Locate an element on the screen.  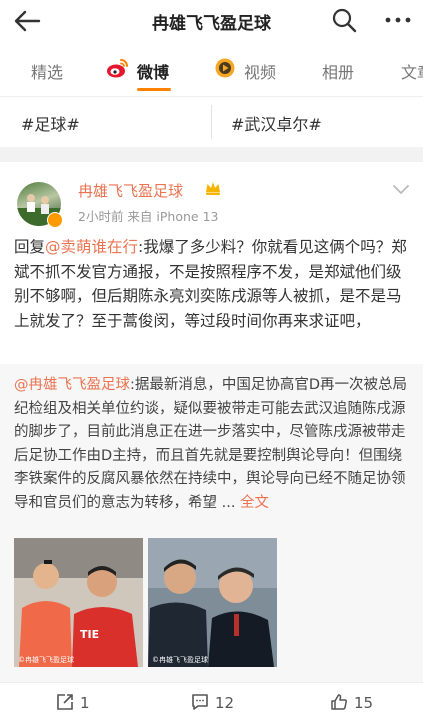
action-bar: 1 12 15 is located at coordinates (211, 703).